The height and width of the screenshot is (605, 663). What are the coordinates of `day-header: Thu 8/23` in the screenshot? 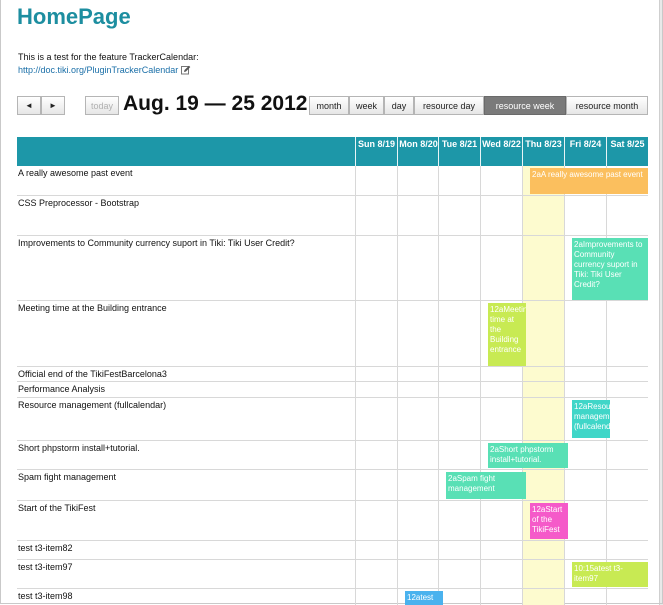 It's located at (543, 151).